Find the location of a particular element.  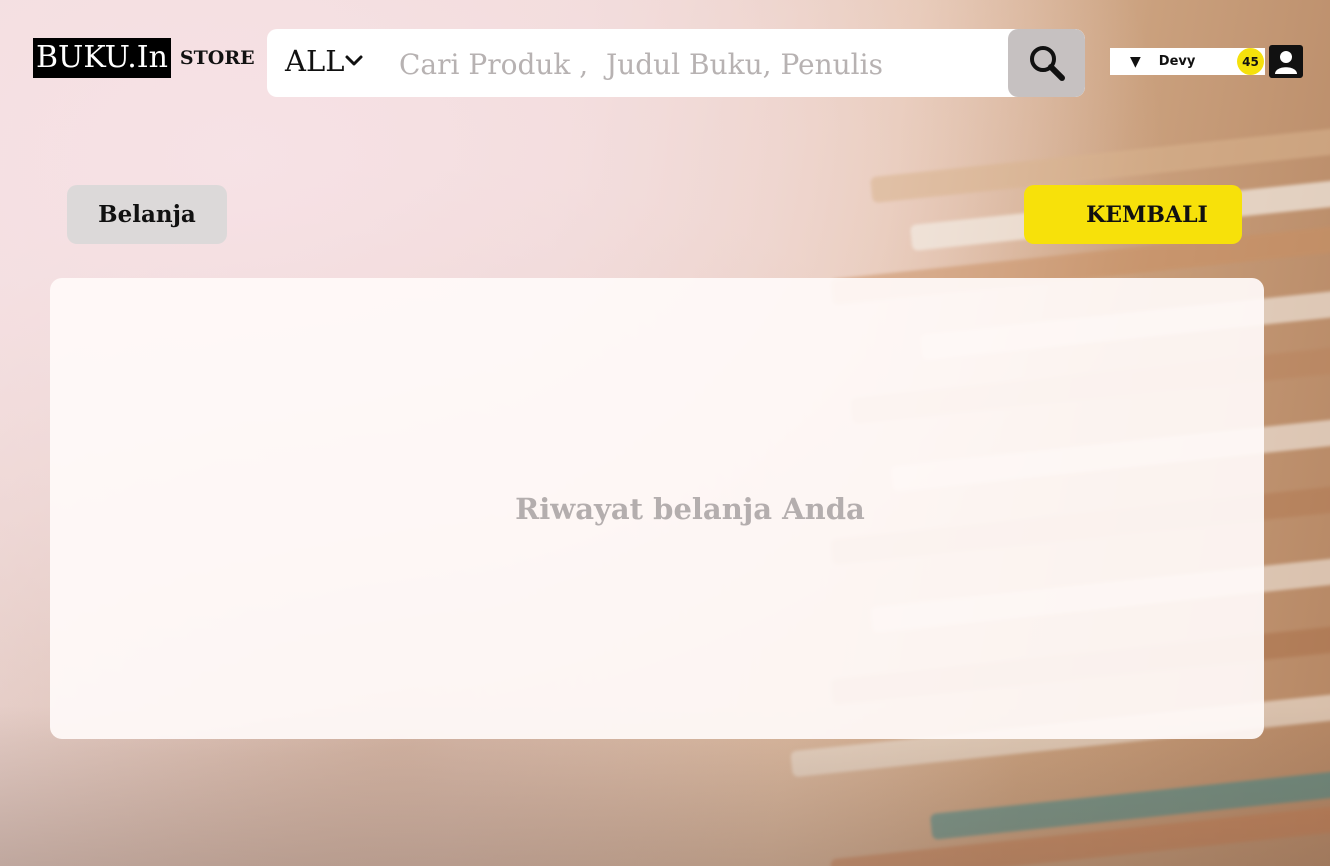

brand-logo: BUKU.In STORE is located at coordinates (144, 58).